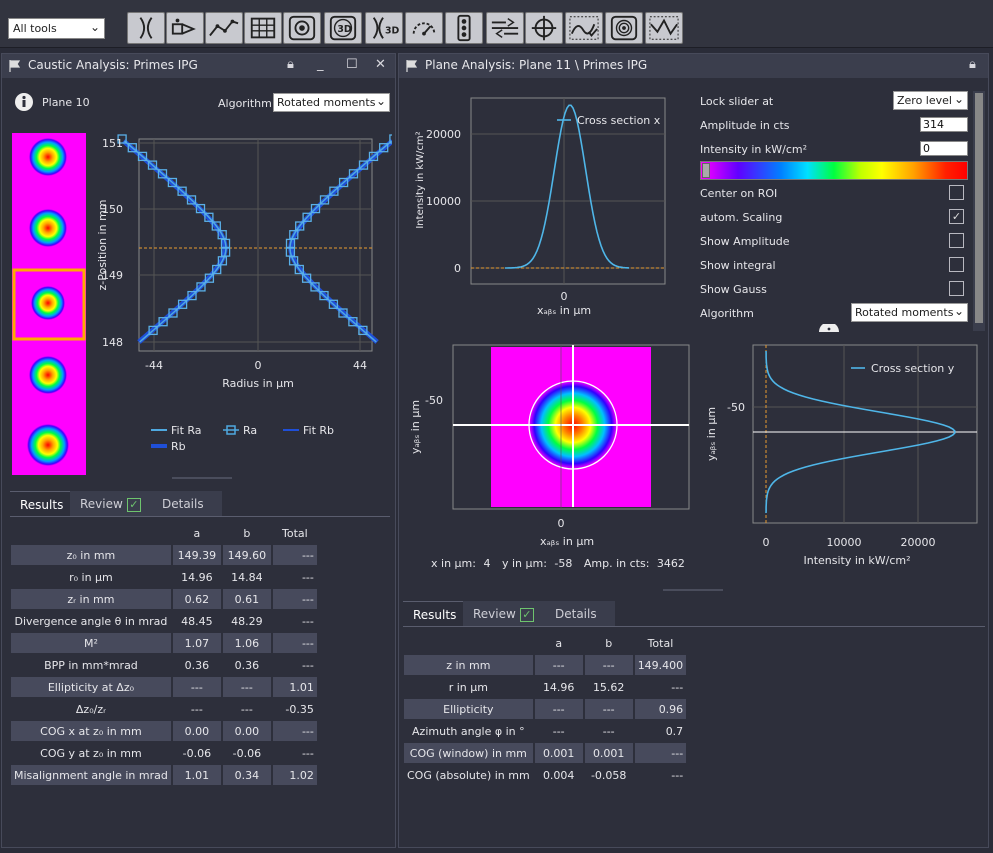 This screenshot has width=993, height=853. What do you see at coordinates (619, 120) in the screenshot?
I see `cross-x-legend: Cross section x` at bounding box center [619, 120].